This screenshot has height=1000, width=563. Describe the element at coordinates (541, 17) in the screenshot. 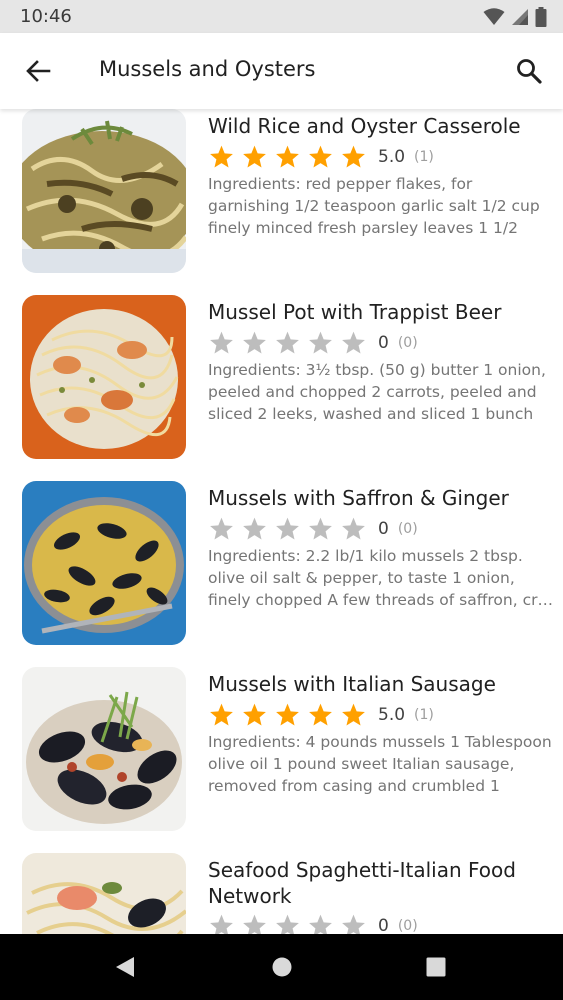

I see `battery-icon` at that location.